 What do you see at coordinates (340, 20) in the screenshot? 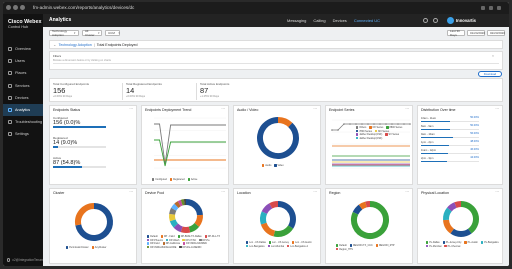
I see `tab-devices: Devices` at bounding box center [340, 20].